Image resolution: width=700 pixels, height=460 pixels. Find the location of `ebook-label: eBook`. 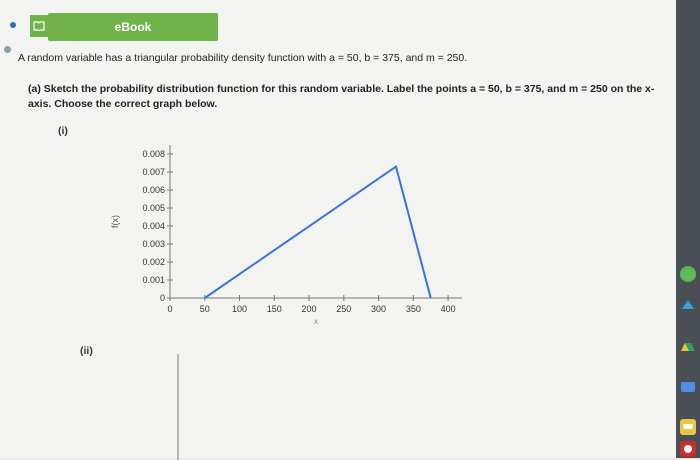

ebook-label: eBook is located at coordinates (133, 27).